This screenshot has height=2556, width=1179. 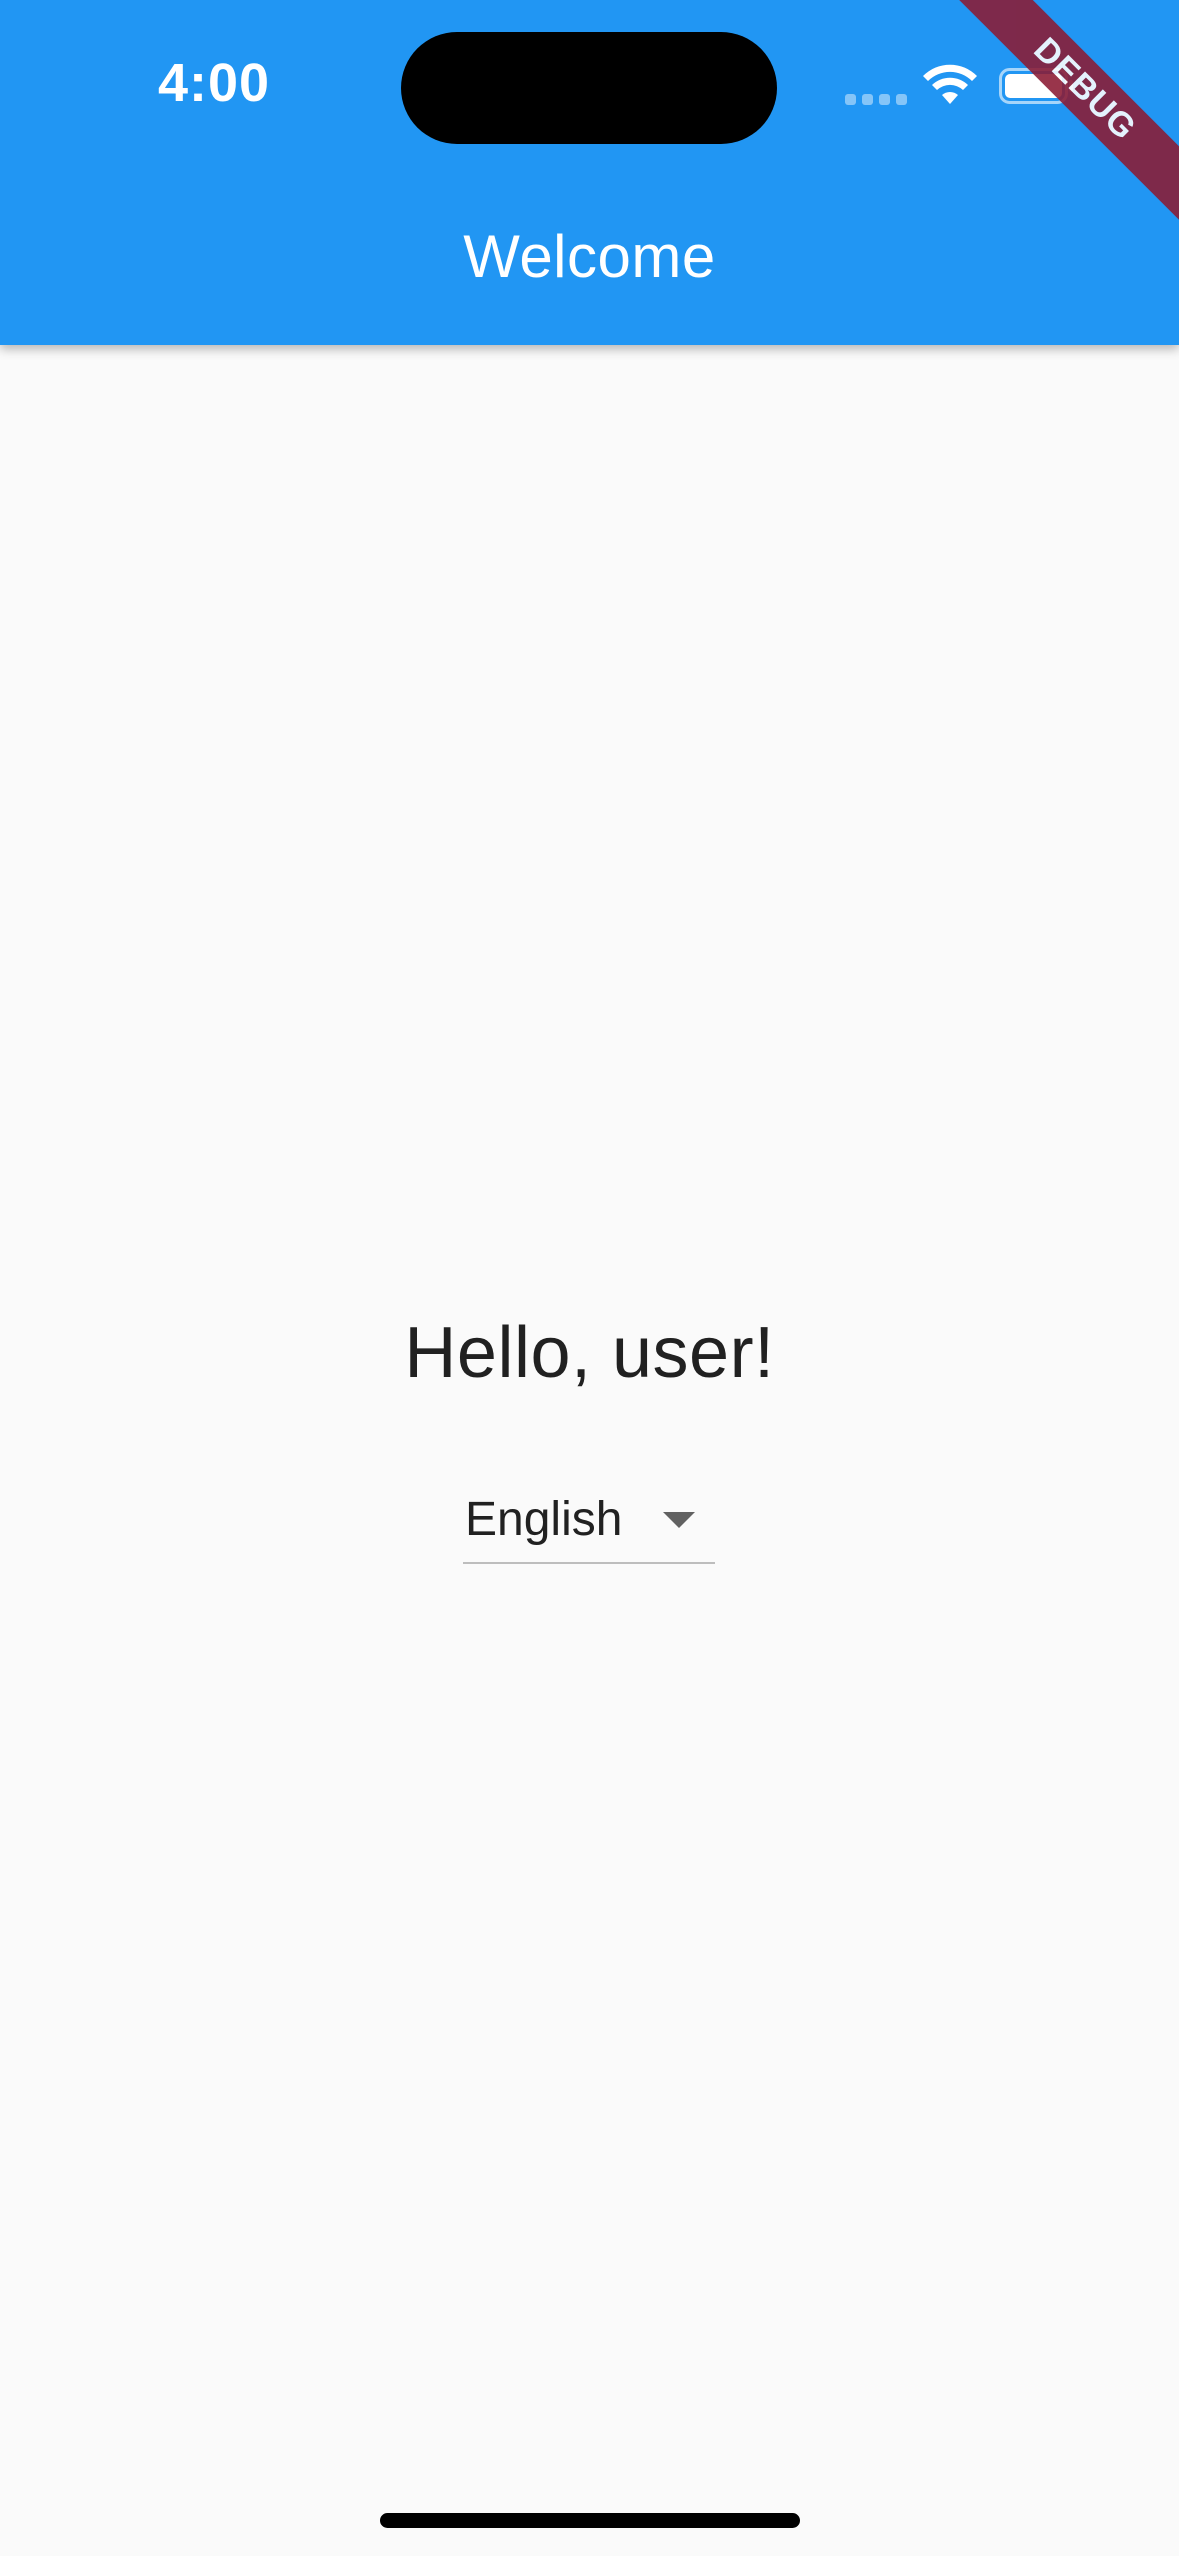 I want to click on language-dropdown-value: English, so click(x=544, y=1519).